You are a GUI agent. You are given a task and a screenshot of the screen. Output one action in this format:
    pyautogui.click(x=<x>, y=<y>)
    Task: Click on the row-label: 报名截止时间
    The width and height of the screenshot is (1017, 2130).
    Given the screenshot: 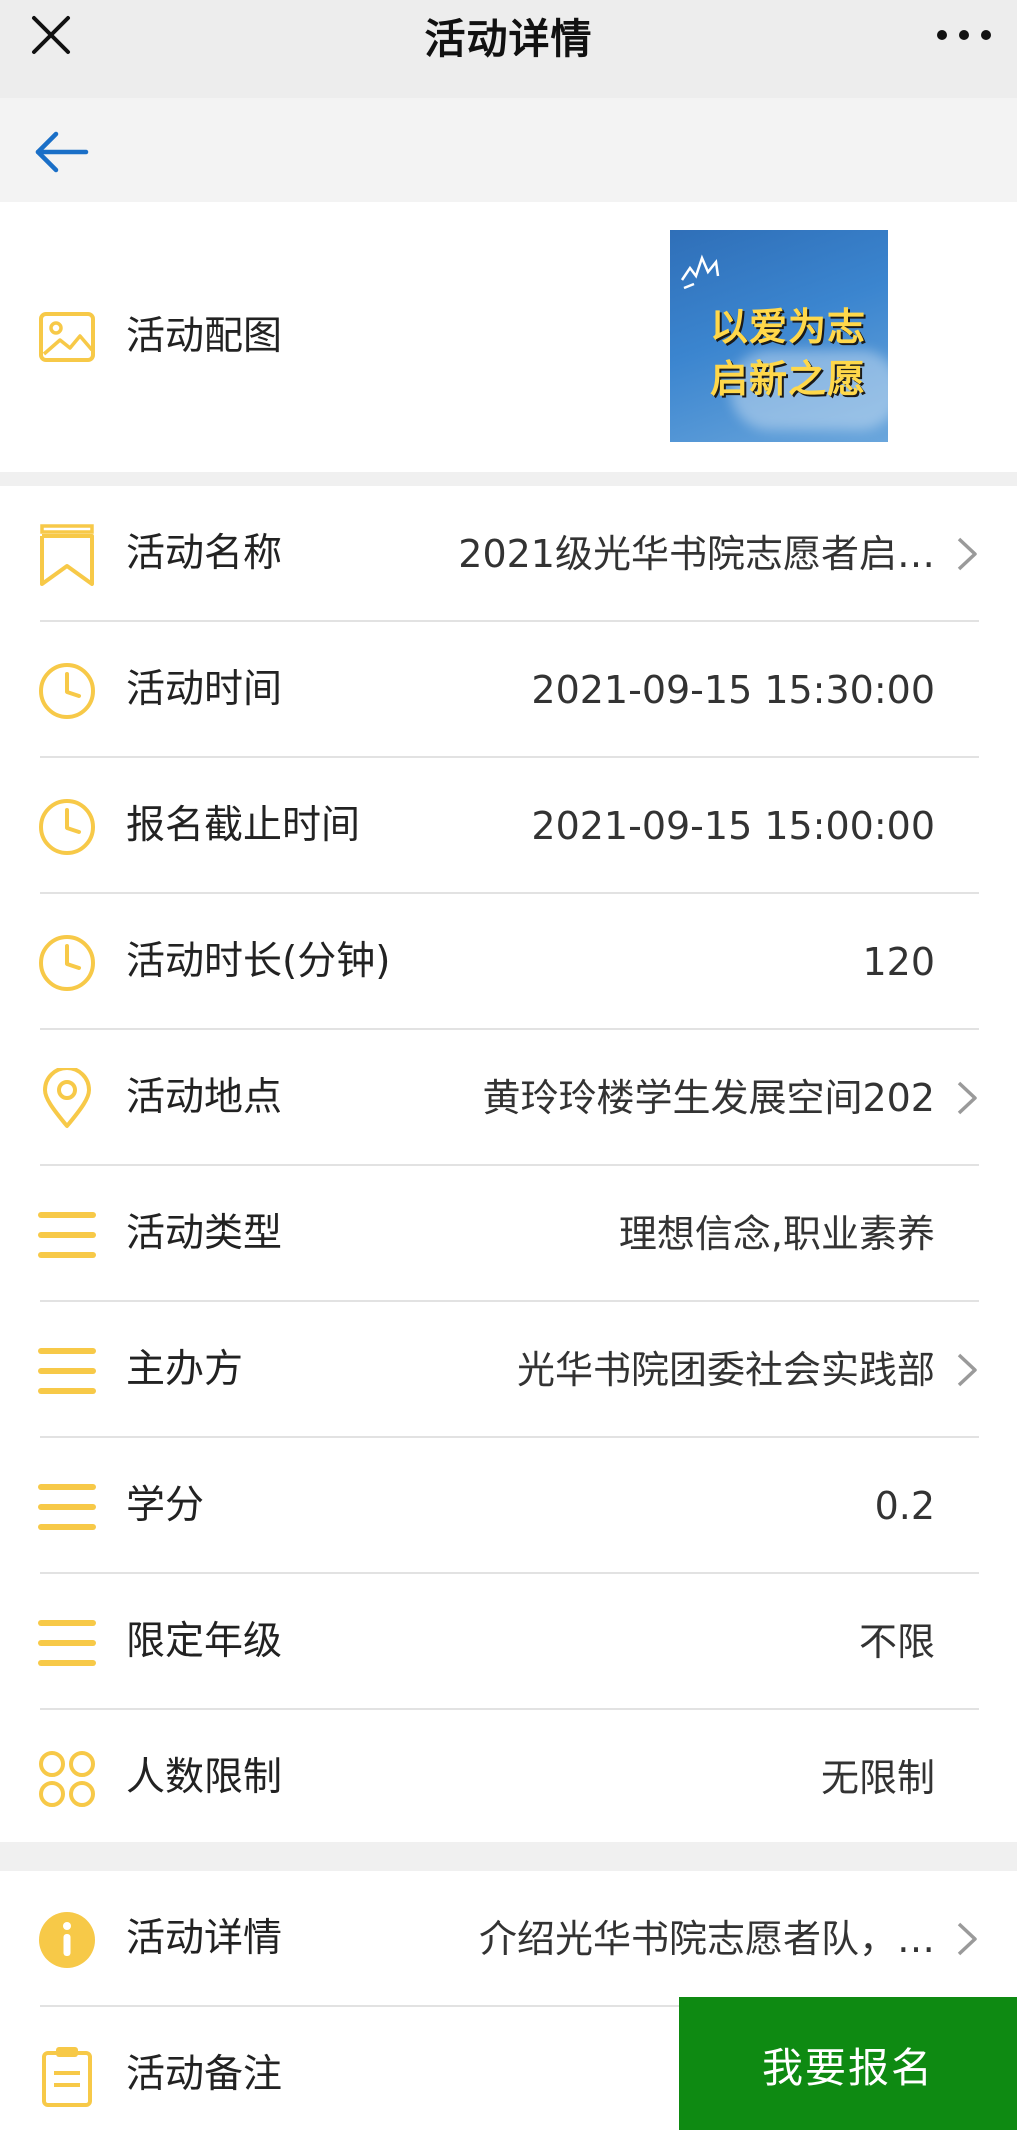 What is the action you would take?
    pyautogui.click(x=243, y=825)
    